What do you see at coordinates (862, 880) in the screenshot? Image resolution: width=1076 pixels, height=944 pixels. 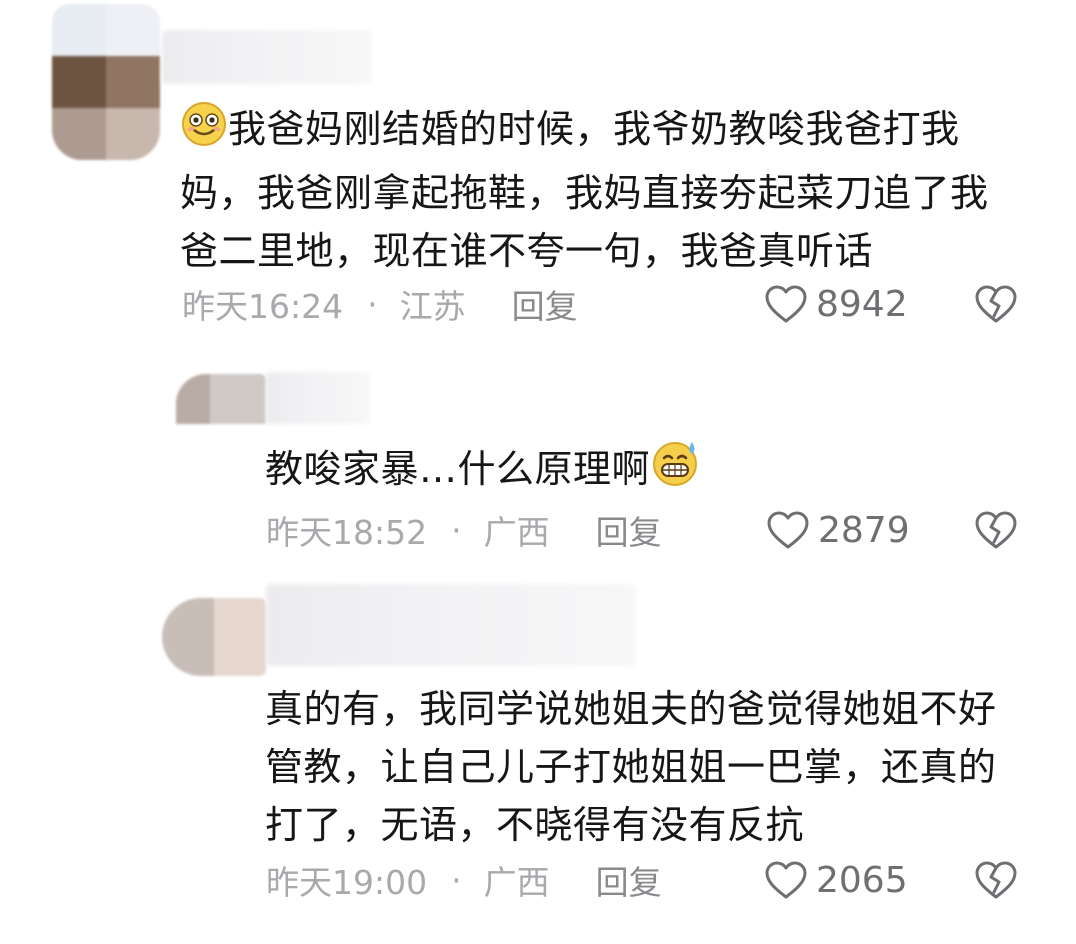 I see `like-count: 2065` at bounding box center [862, 880].